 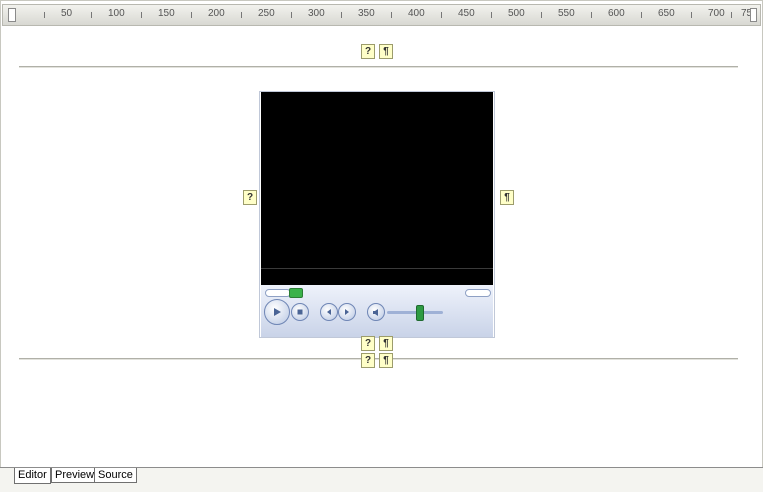 I want to click on ruler-label: 500, so click(x=516, y=13).